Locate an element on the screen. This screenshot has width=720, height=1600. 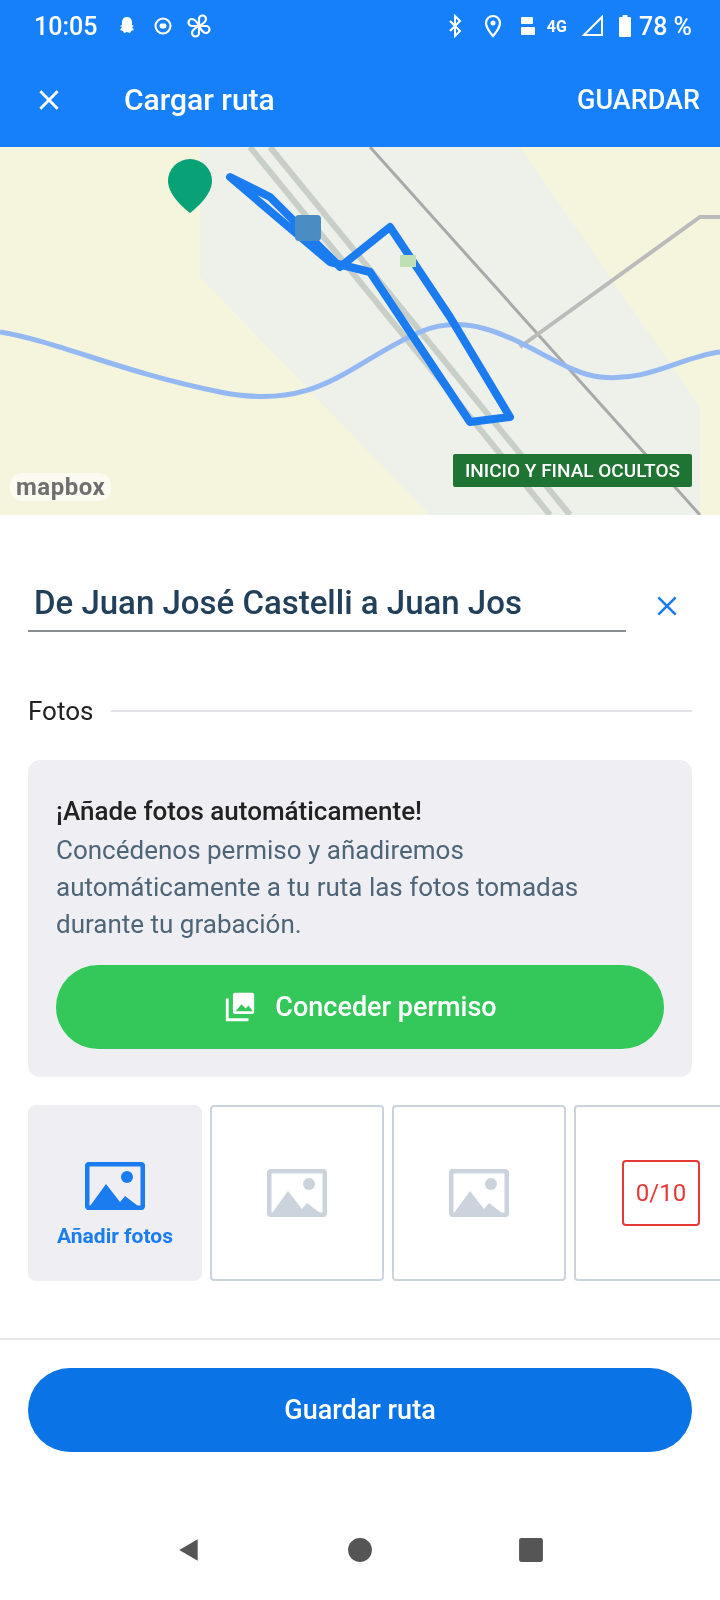
battery-icon is located at coordinates (624, 26).